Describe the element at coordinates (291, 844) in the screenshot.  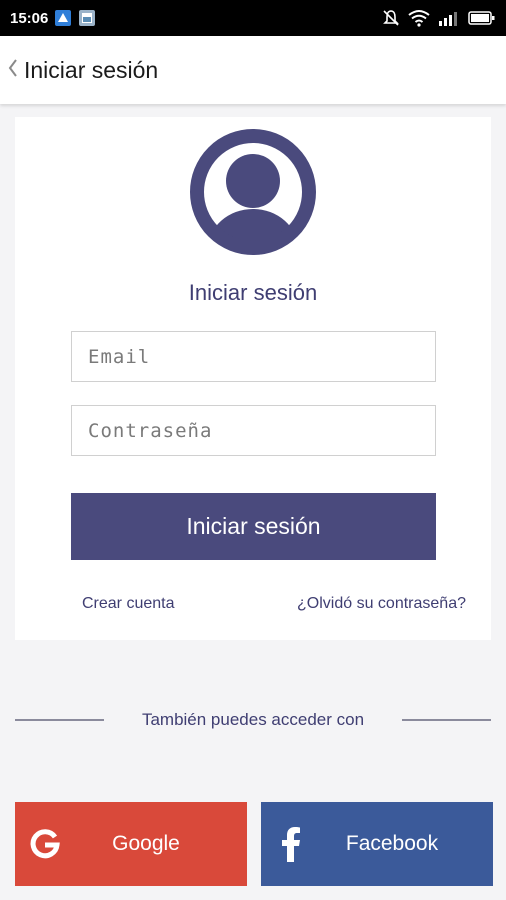
I see `facebook-f-icon` at that location.